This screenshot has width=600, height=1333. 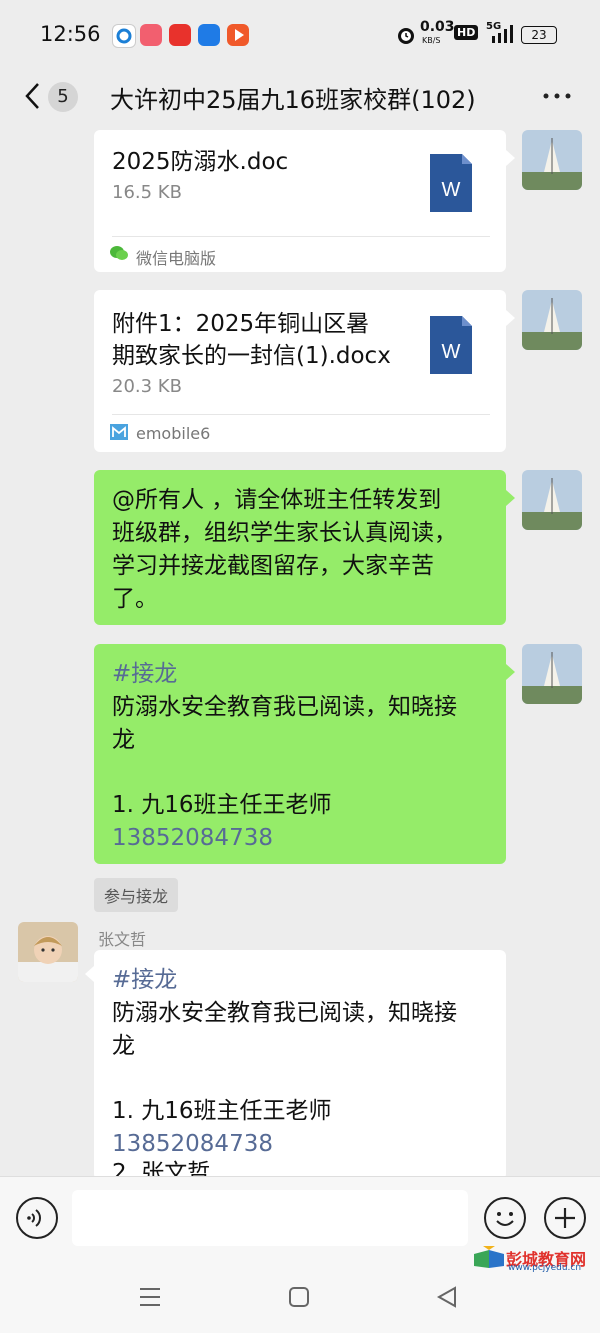 What do you see at coordinates (33, 99) in the screenshot?
I see `back-arrow-icon` at bounding box center [33, 99].